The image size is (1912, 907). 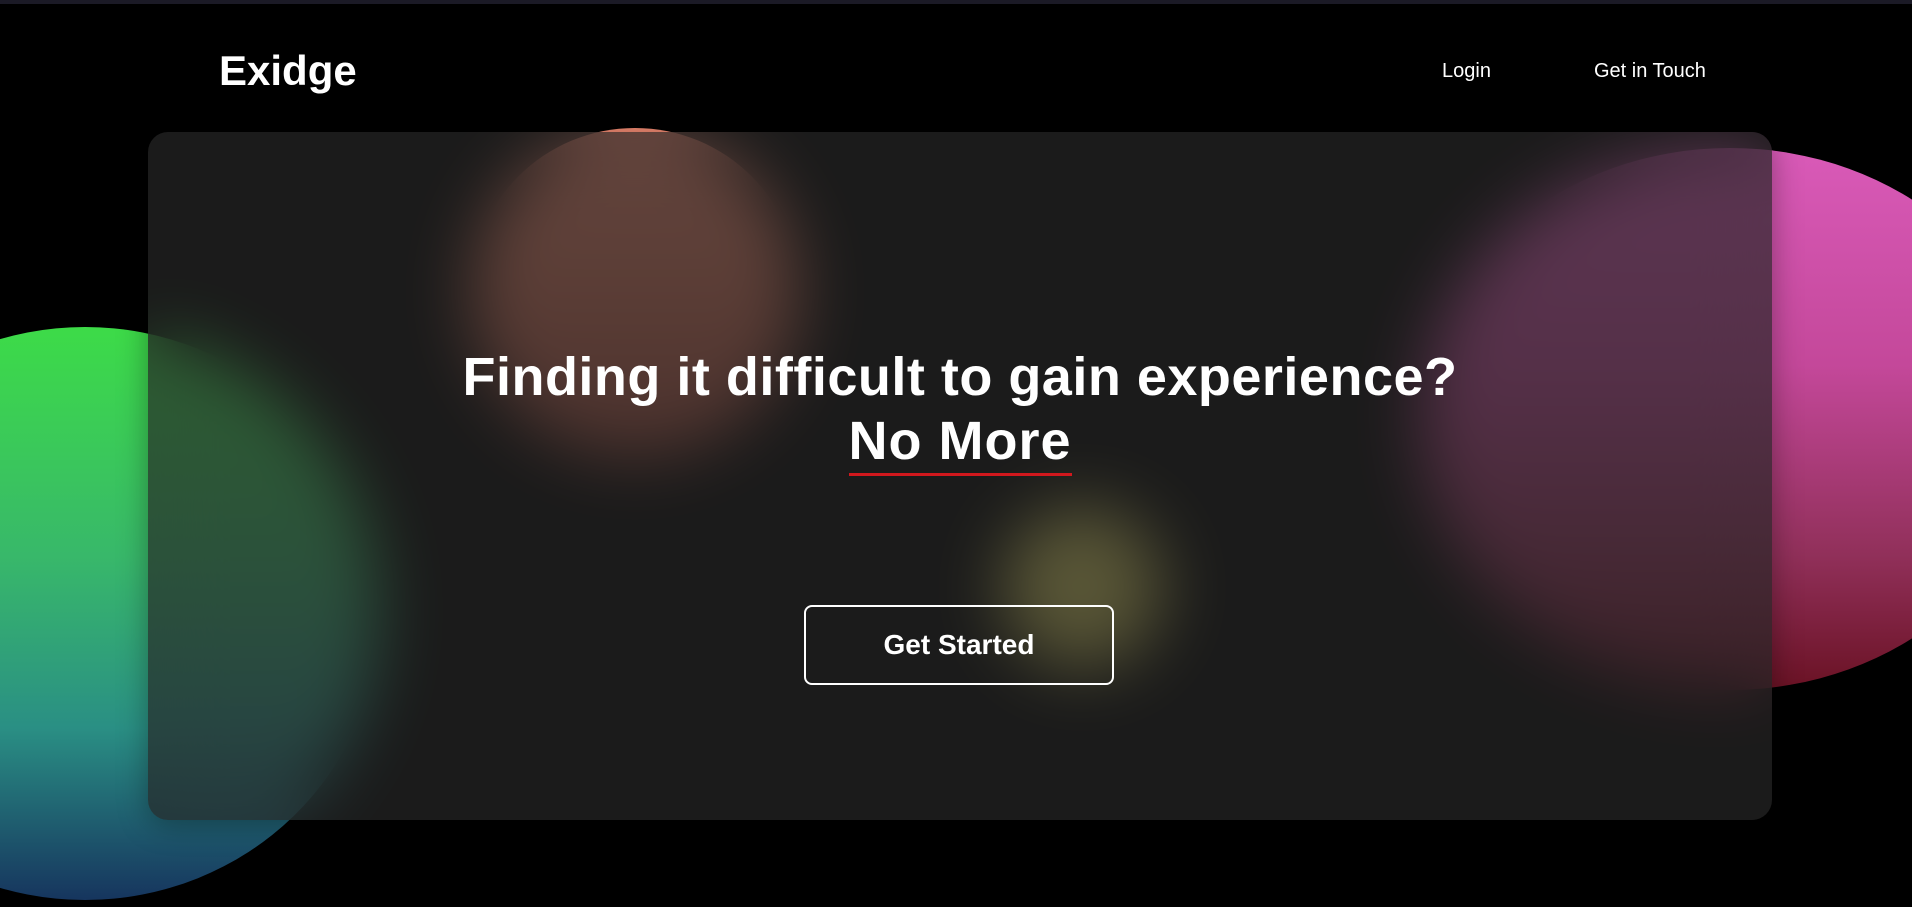 I want to click on brand-logo: Exidge, so click(x=288, y=71).